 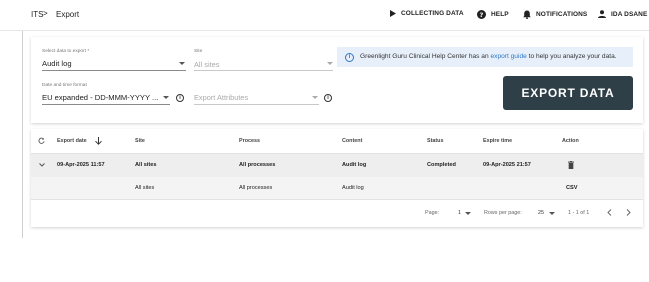 I want to click on site-dropdown: All sites, so click(x=263, y=64).